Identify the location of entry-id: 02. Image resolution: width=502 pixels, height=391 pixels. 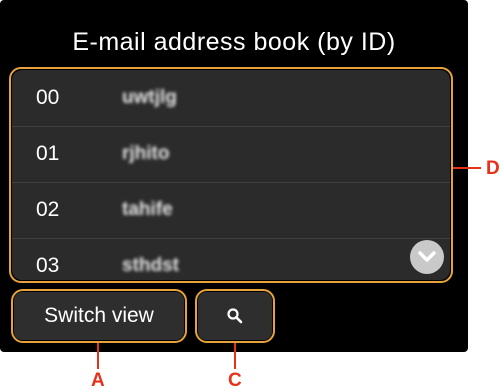
(48, 209).